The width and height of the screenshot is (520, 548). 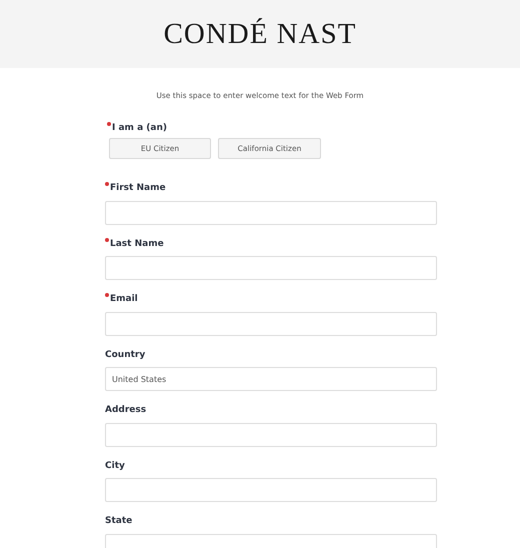 What do you see at coordinates (260, 34) in the screenshot?
I see `logo: CONDÉ NAST` at bounding box center [260, 34].